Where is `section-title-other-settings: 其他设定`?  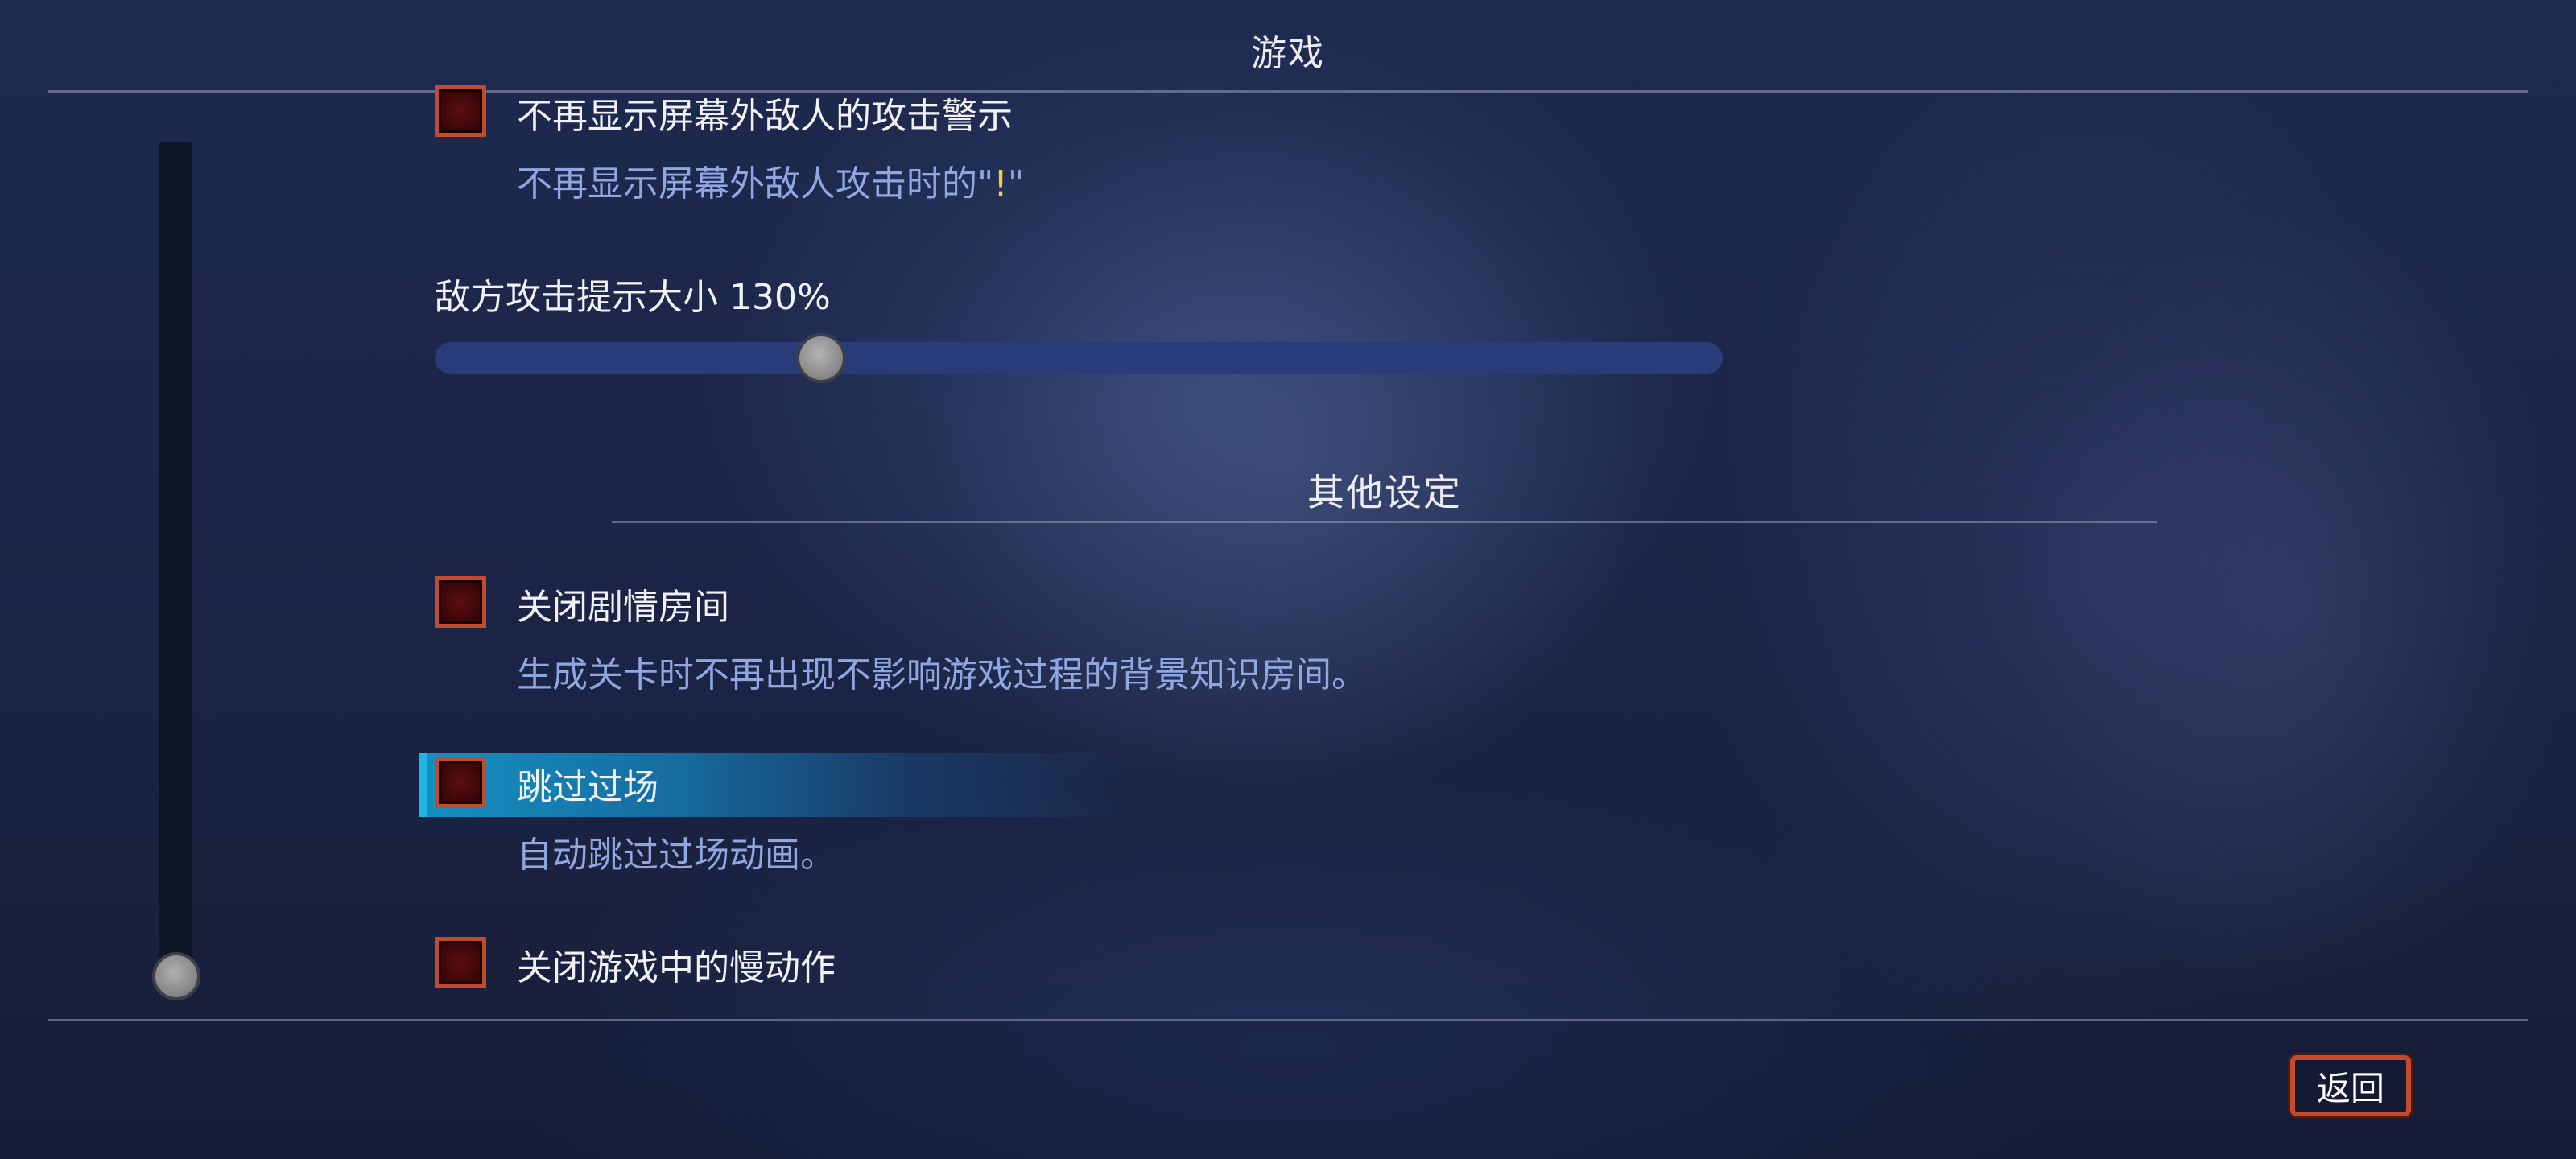
section-title-other-settings: 其他设定 is located at coordinates (1384, 492).